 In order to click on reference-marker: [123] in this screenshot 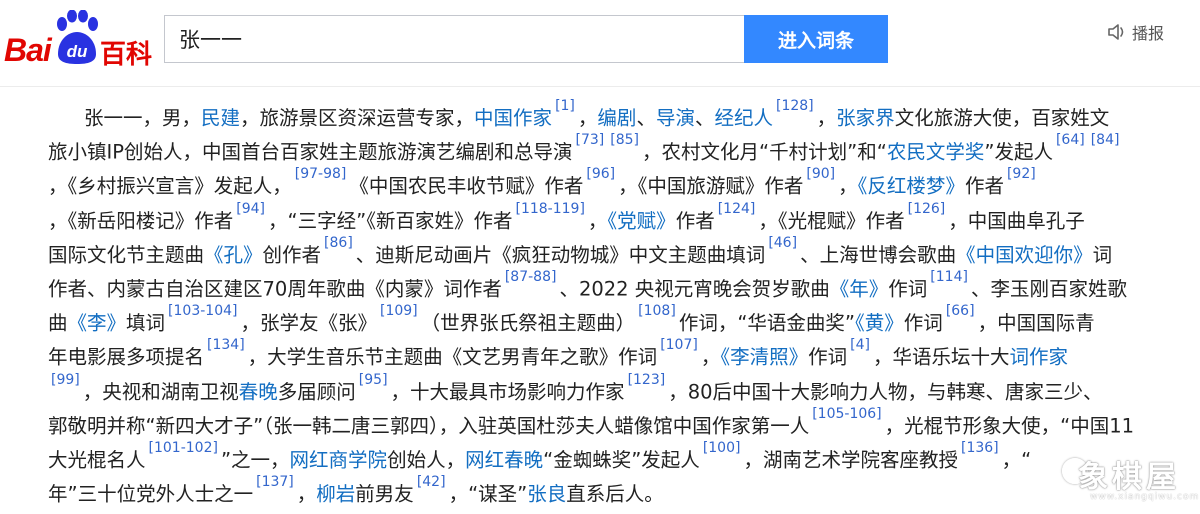, I will do `click(647, 380)`.